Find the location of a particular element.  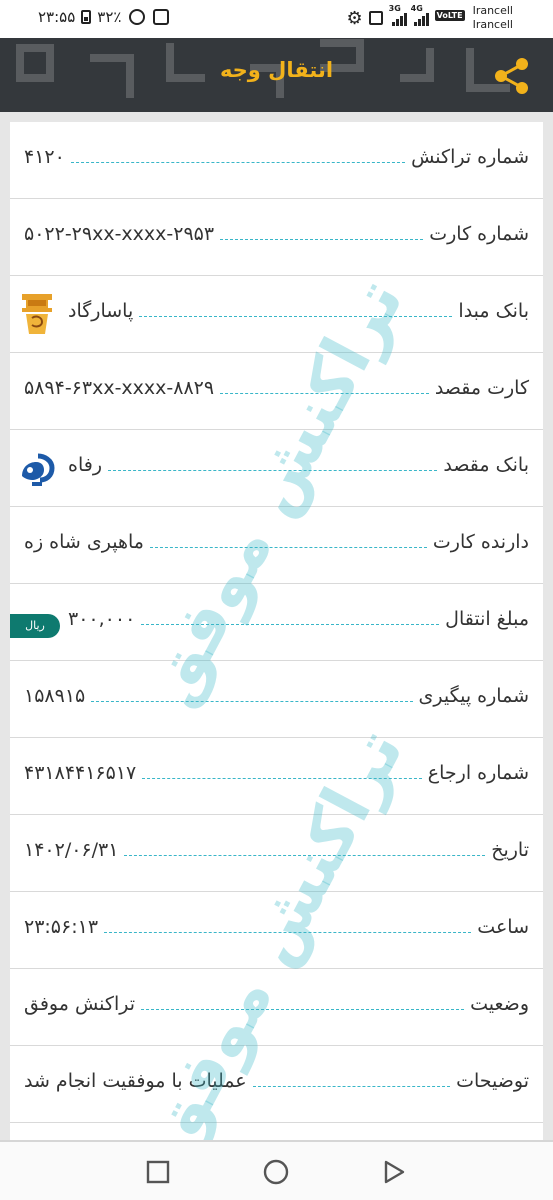

detail-label: مبلغ انتقال is located at coordinates (487, 619).